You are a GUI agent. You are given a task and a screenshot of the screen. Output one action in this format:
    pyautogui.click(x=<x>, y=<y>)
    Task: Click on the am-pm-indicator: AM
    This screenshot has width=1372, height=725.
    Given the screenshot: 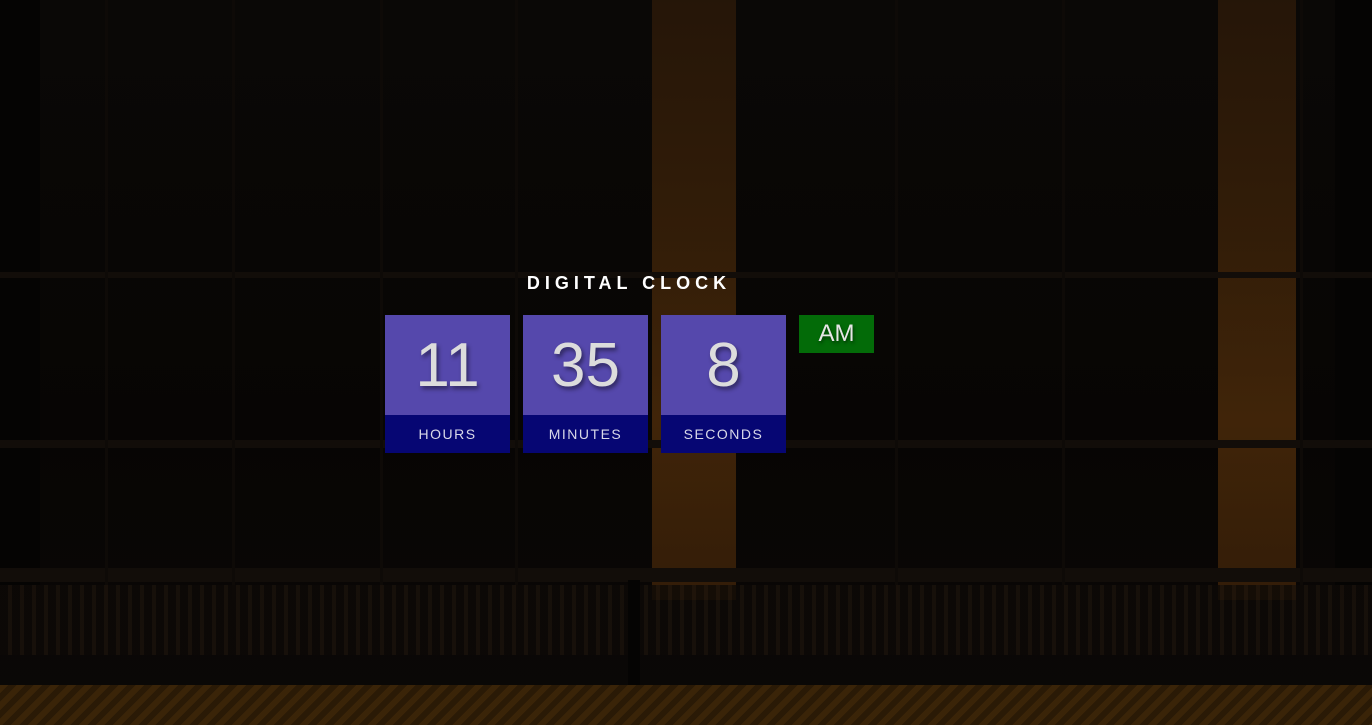 What is the action you would take?
    pyautogui.click(x=836, y=334)
    